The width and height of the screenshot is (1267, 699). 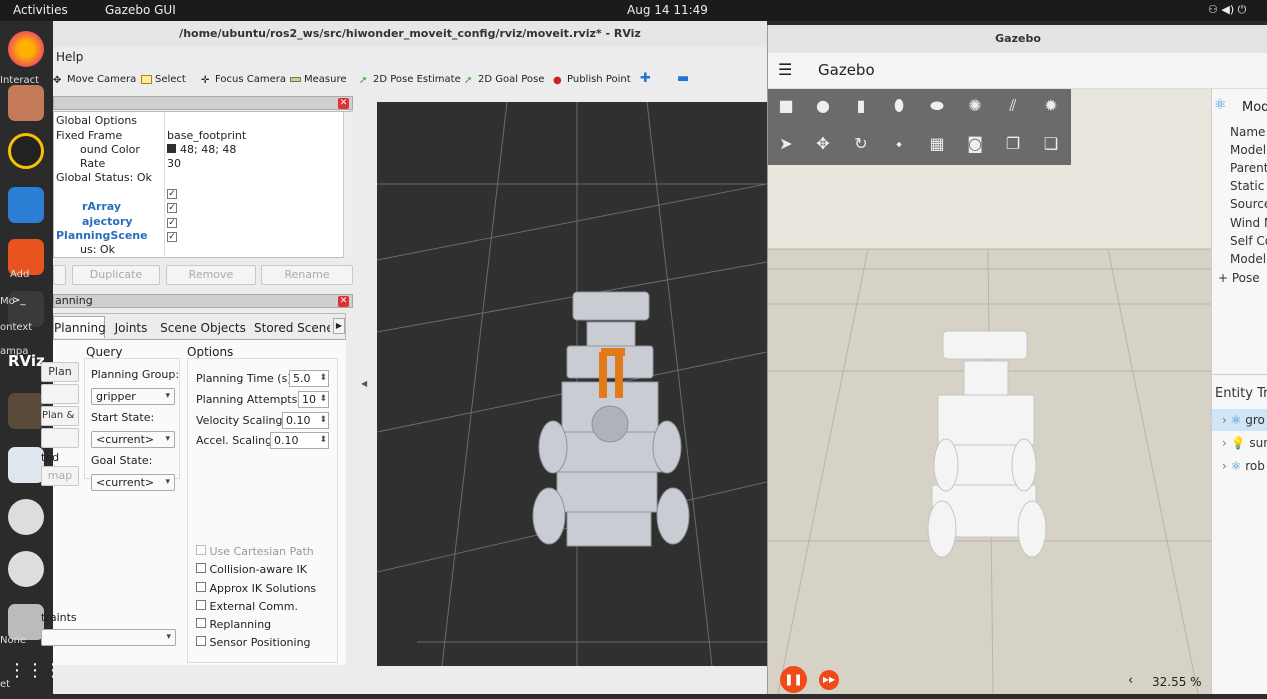 What do you see at coordinates (504, 80) in the screenshot?
I see `goal-pose-tool: ➚ 2D Goal Pose` at bounding box center [504, 80].